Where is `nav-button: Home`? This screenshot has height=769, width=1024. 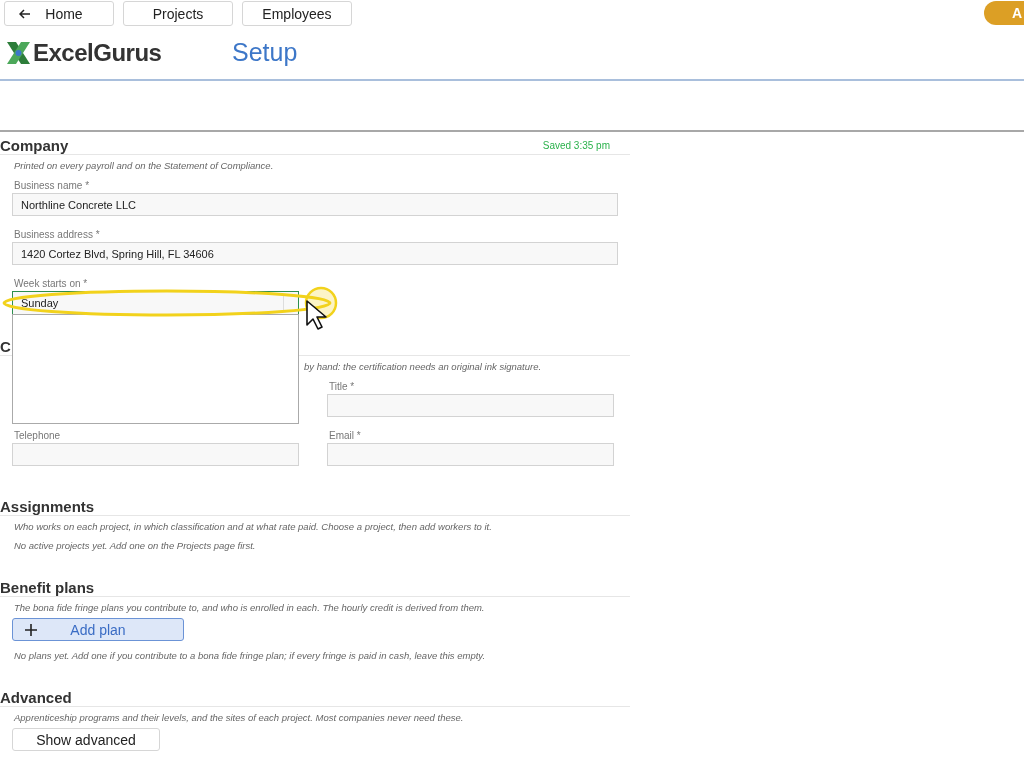 nav-button: Home is located at coordinates (59, 13).